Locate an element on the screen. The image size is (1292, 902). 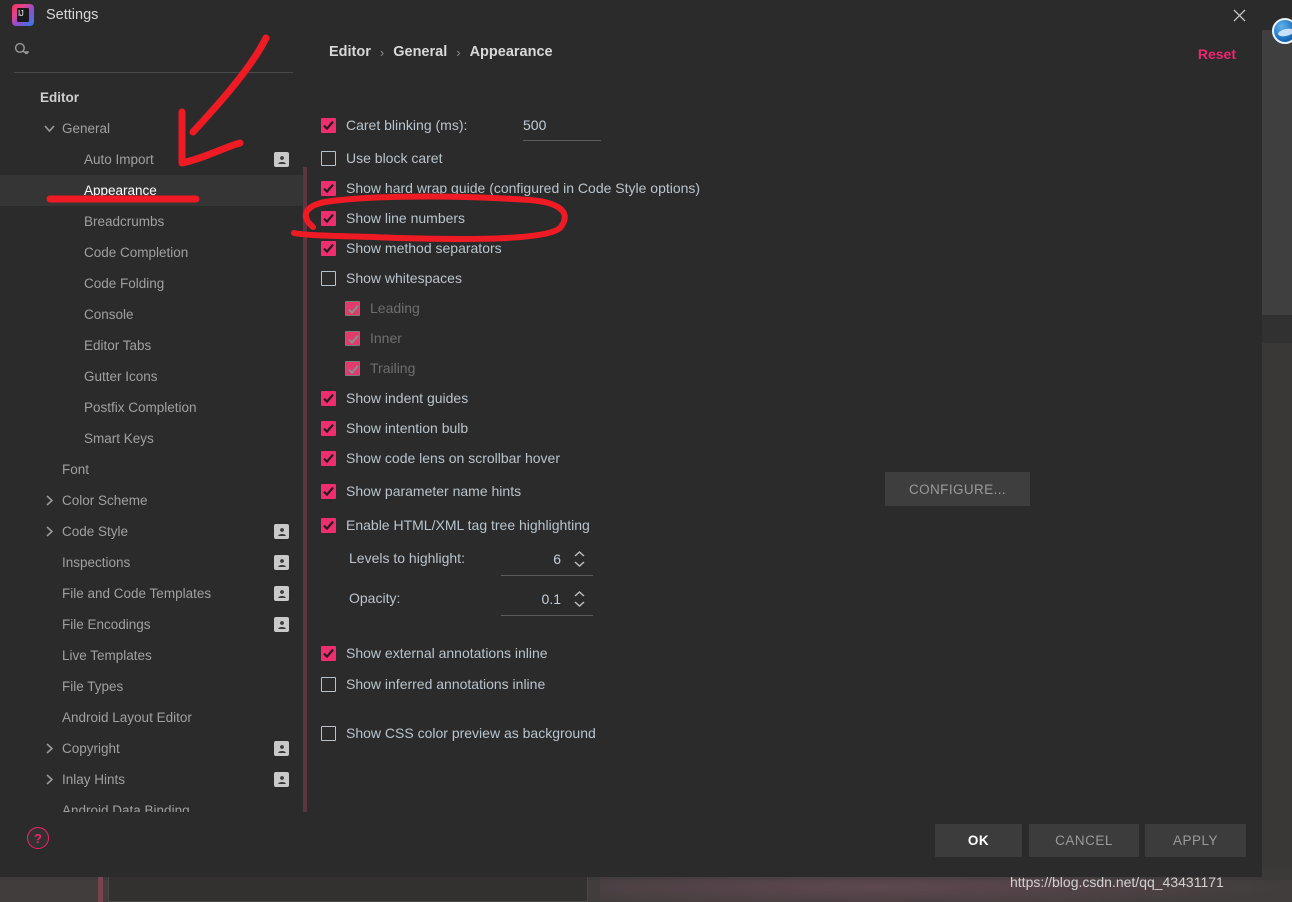
sidebar-item-file-and-code-templates: File and Code Templates is located at coordinates (153, 593).